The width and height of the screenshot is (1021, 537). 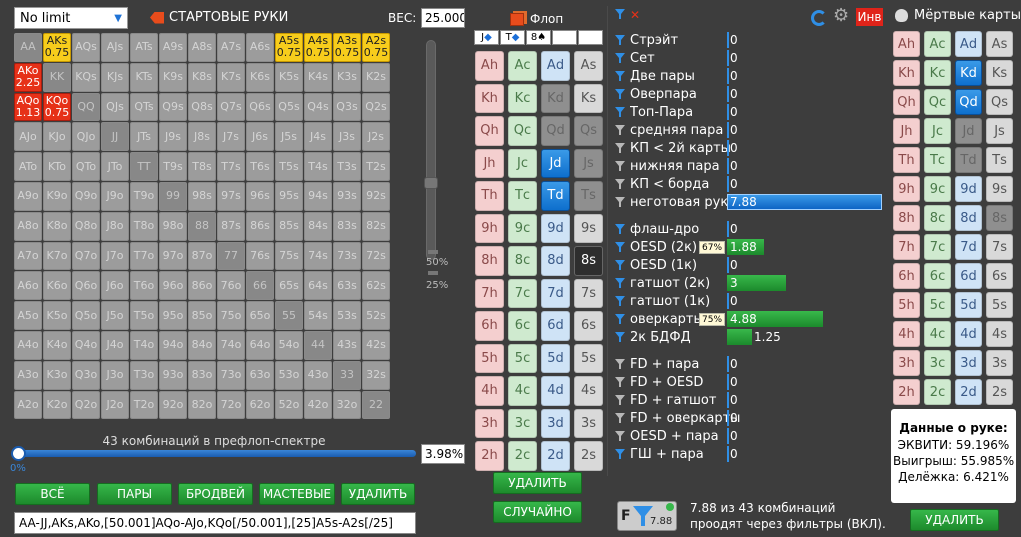 I want to click on flop-card: 5d, so click(x=555, y=358).